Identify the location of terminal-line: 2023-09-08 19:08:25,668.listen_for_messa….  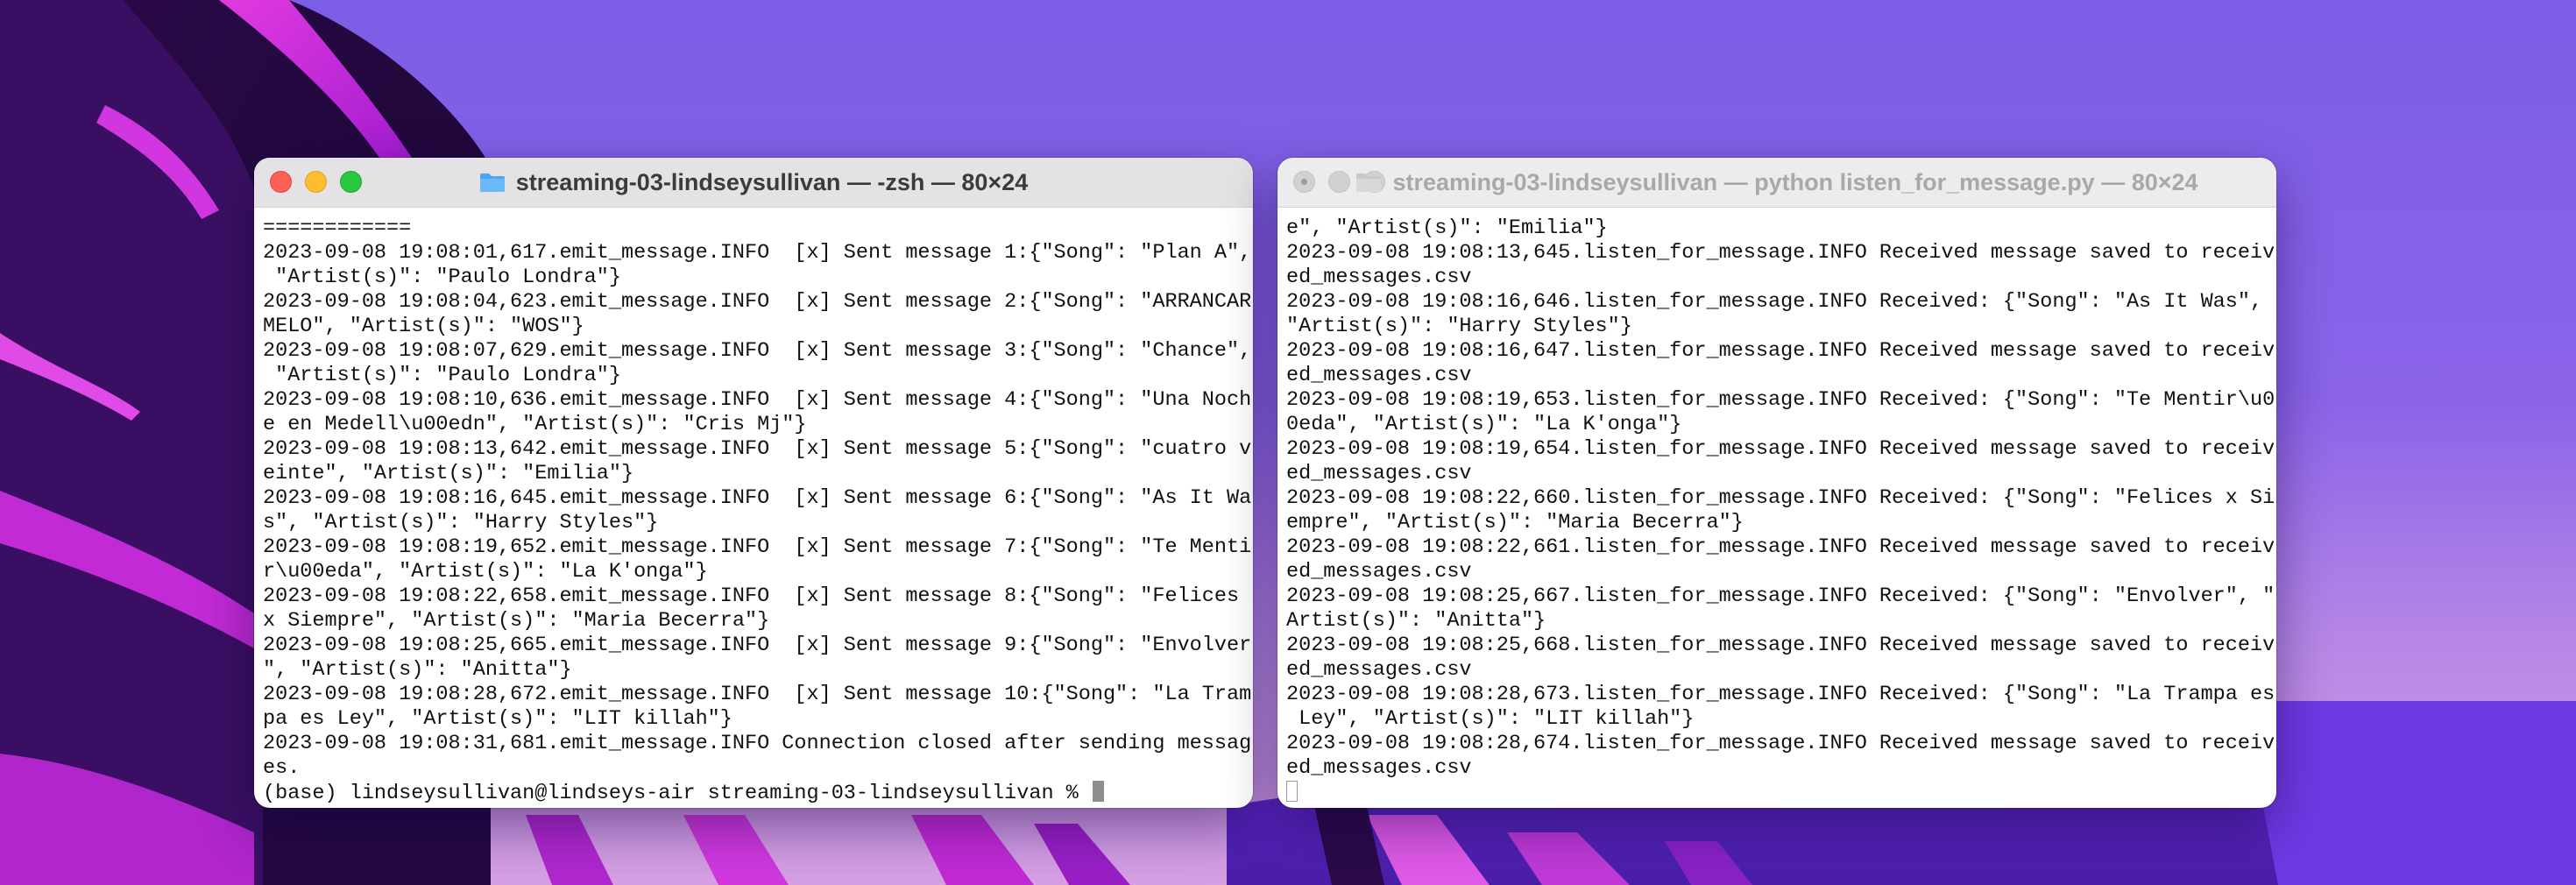
(1780, 645).